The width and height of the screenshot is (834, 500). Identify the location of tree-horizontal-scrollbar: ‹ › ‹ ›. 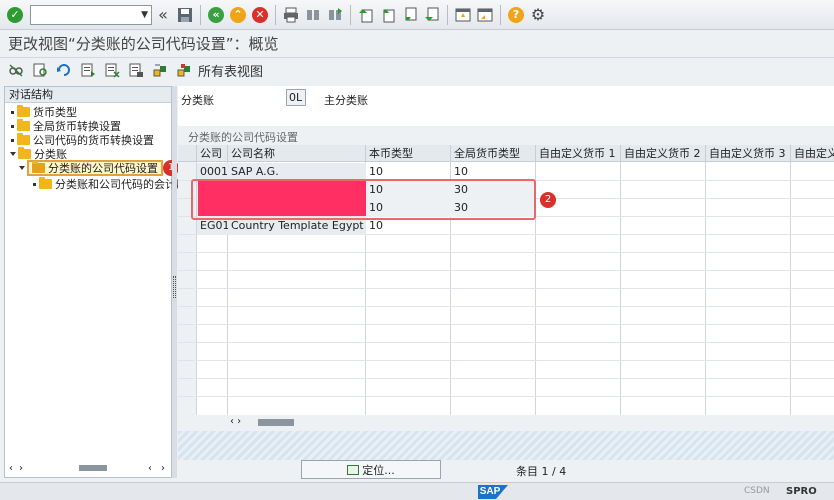
(89, 468).